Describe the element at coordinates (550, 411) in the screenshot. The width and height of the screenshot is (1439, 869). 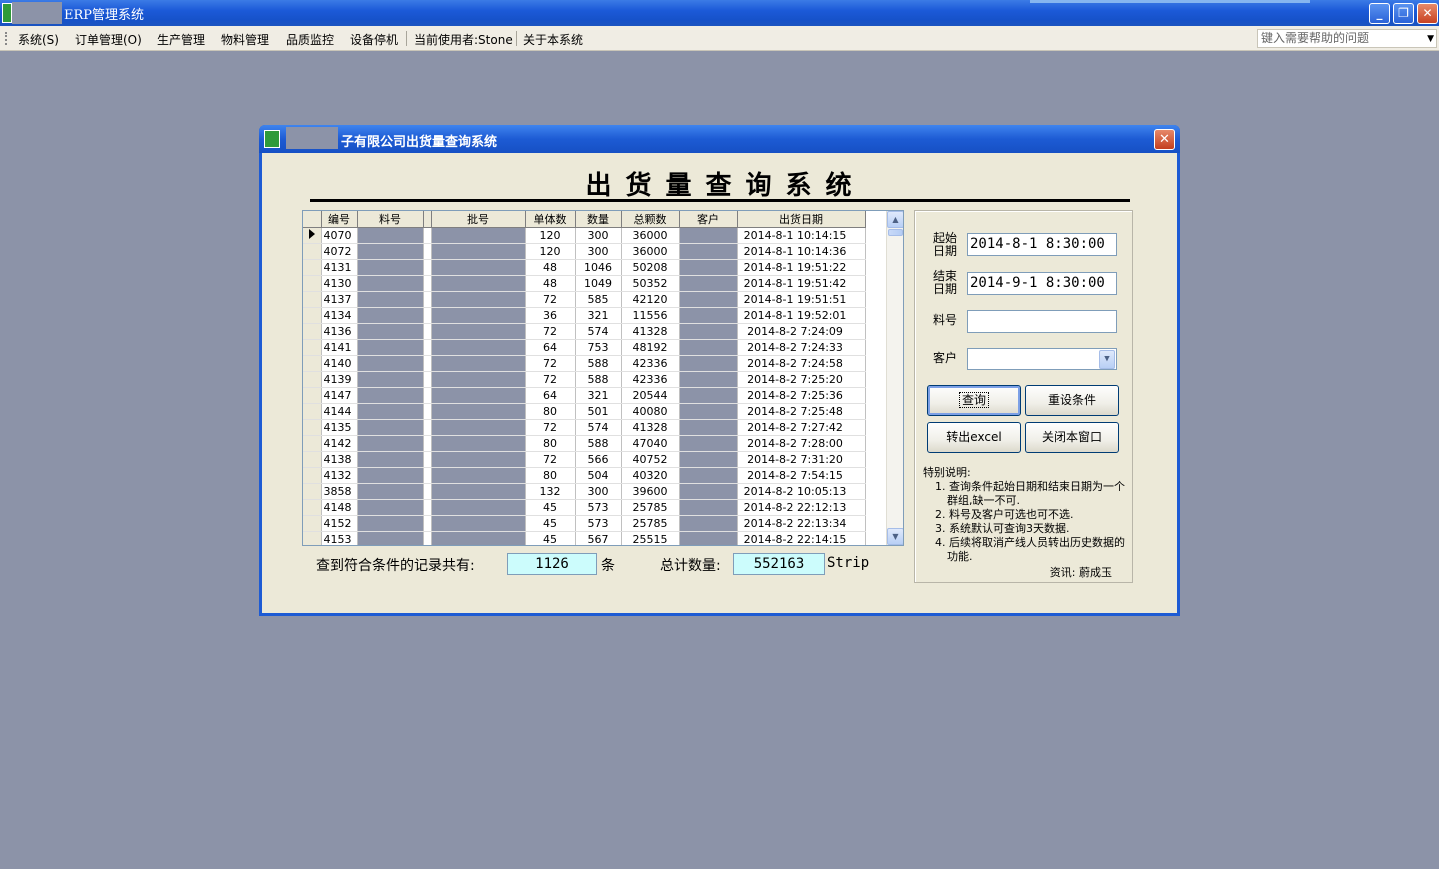
I see `col-unit-count-cell: 80` at that location.